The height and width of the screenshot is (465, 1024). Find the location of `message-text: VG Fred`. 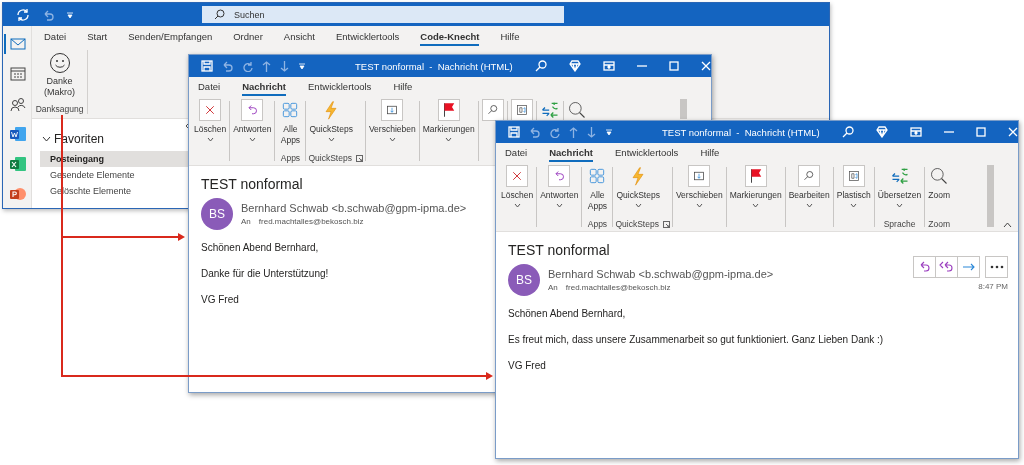

message-text: VG Fred is located at coordinates (527, 365).